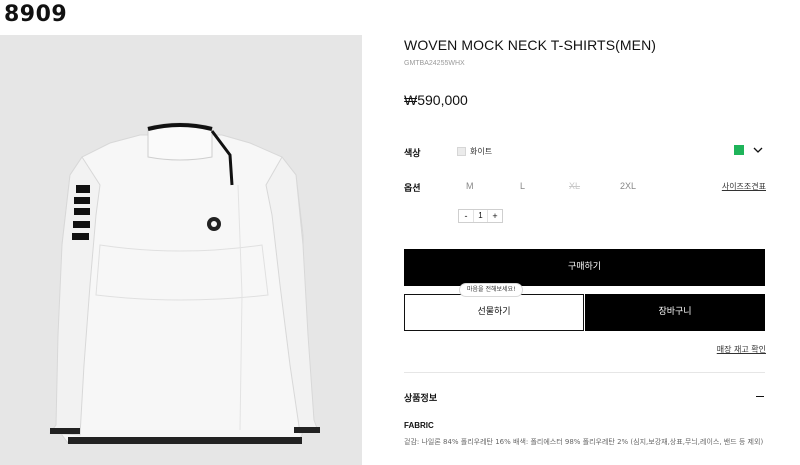 The height and width of the screenshot is (465, 800). I want to click on color-name: 화이트, so click(481, 151).